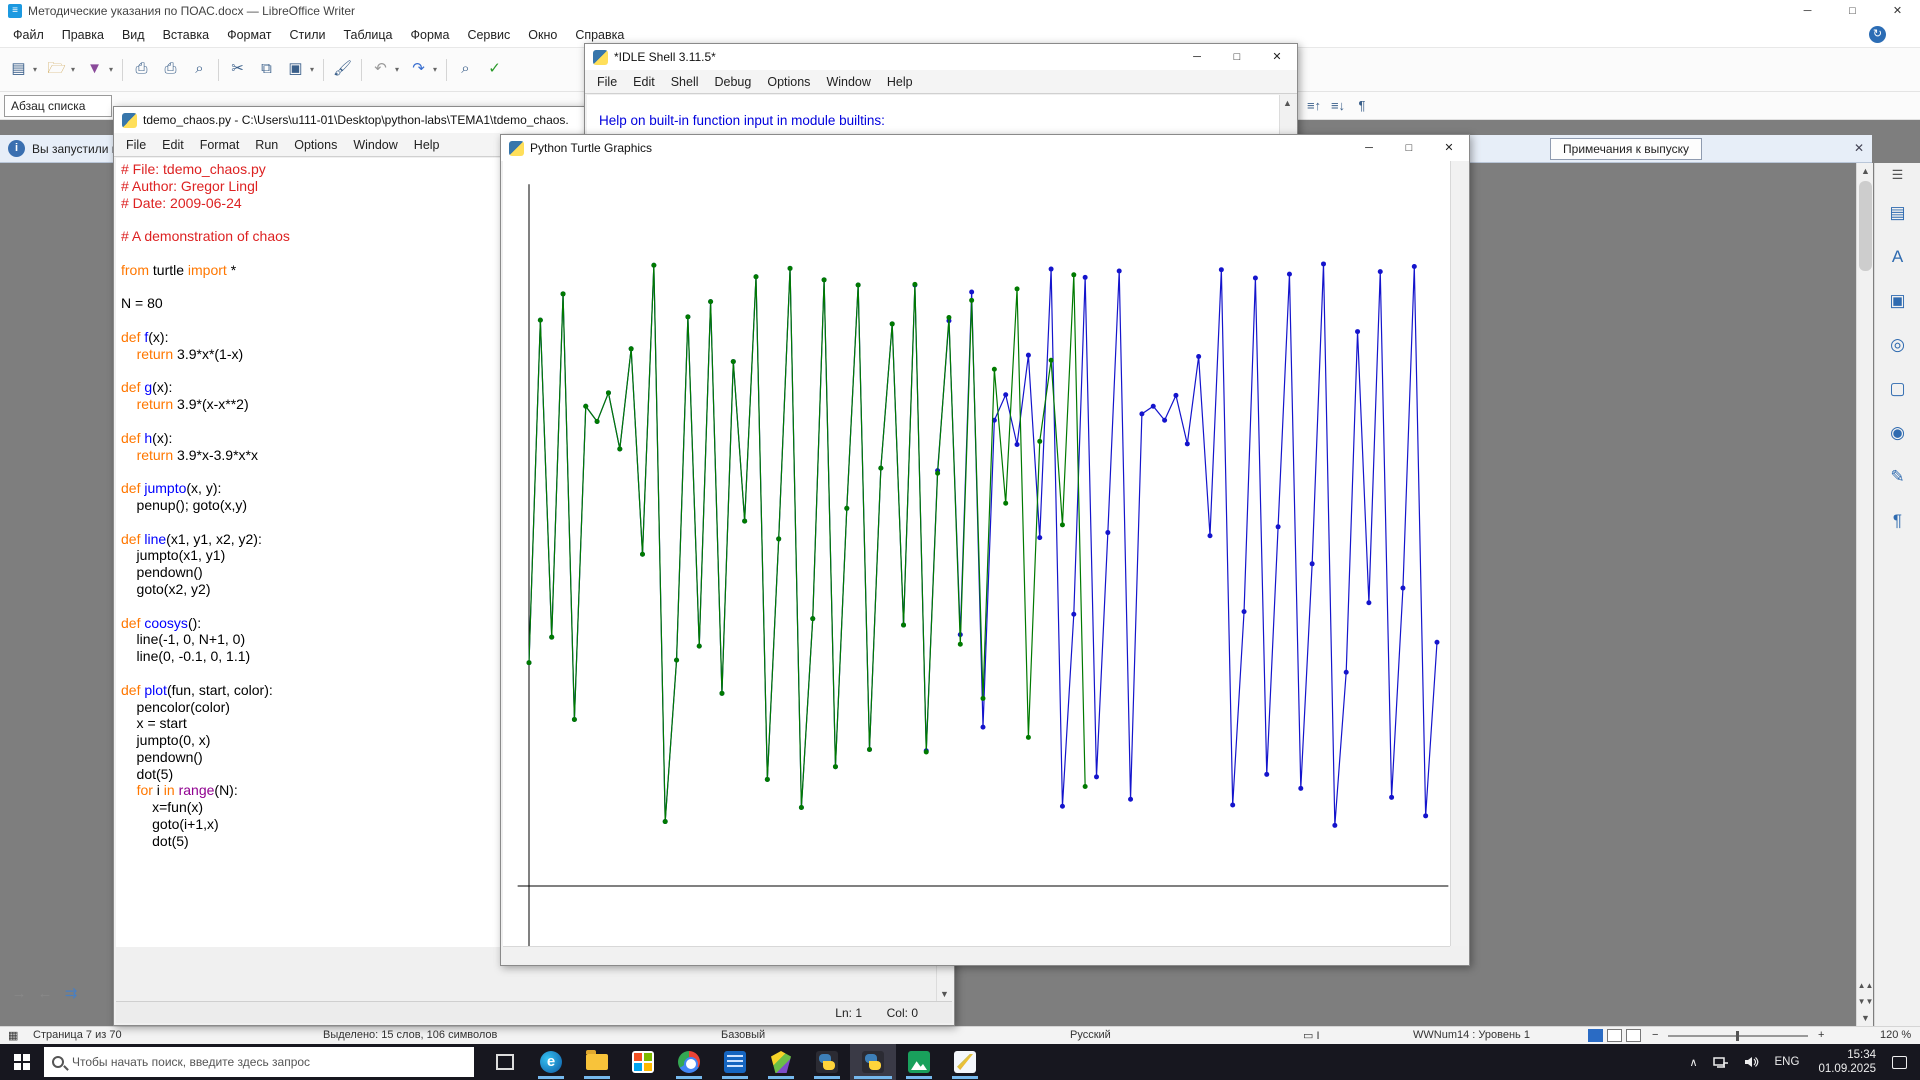 This screenshot has height=1080, width=1920. What do you see at coordinates (266, 145) in the screenshot?
I see `editor-menu-run: Run` at bounding box center [266, 145].